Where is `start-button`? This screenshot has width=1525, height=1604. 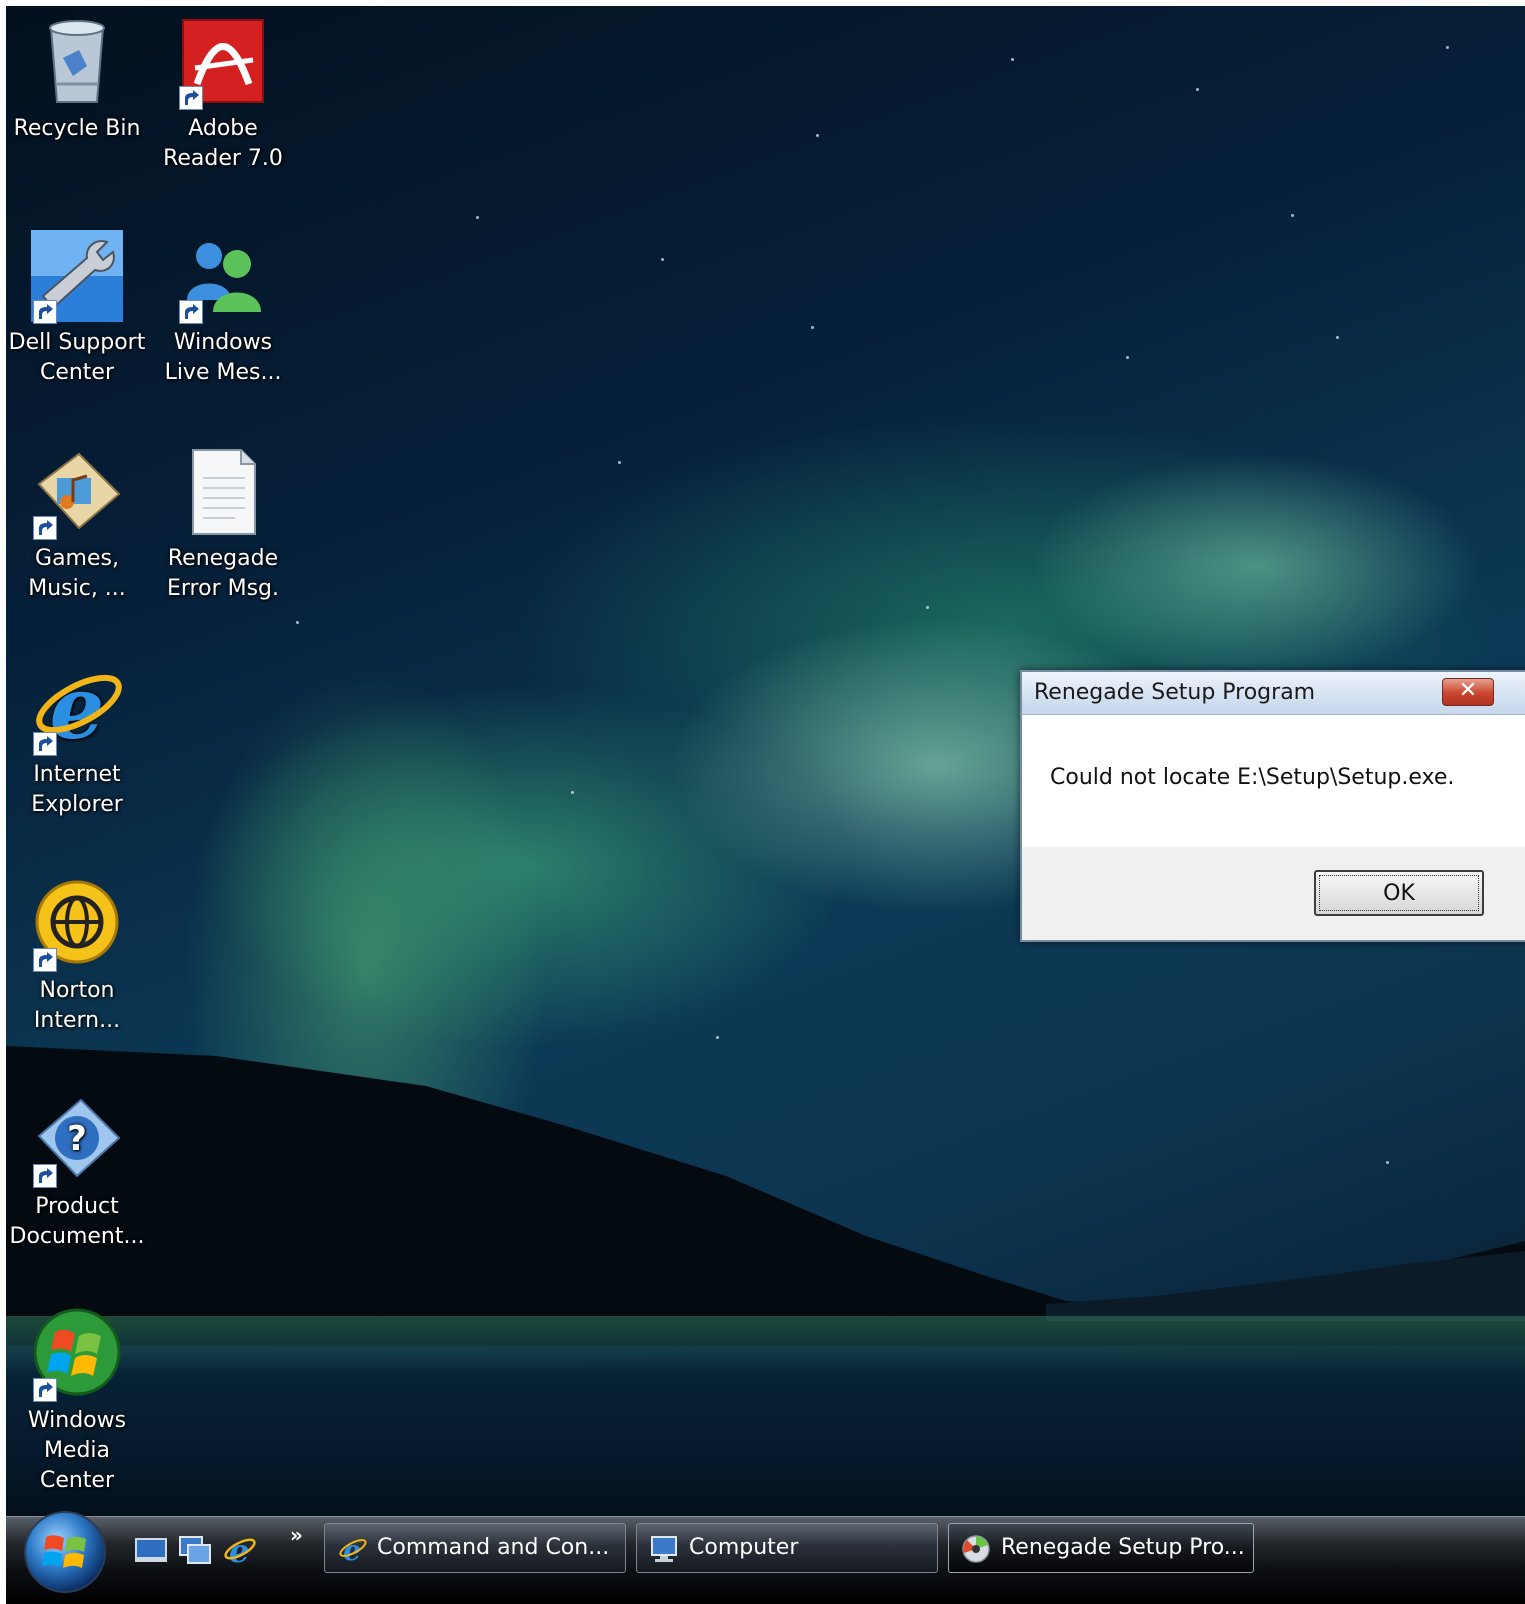 start-button is located at coordinates (65, 1552).